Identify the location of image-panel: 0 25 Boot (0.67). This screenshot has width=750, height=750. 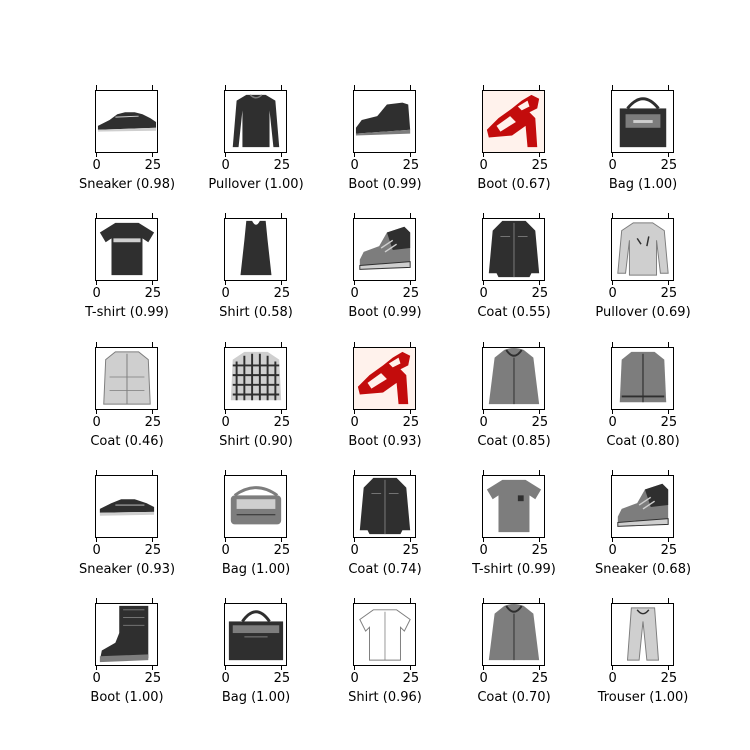
(517, 147).